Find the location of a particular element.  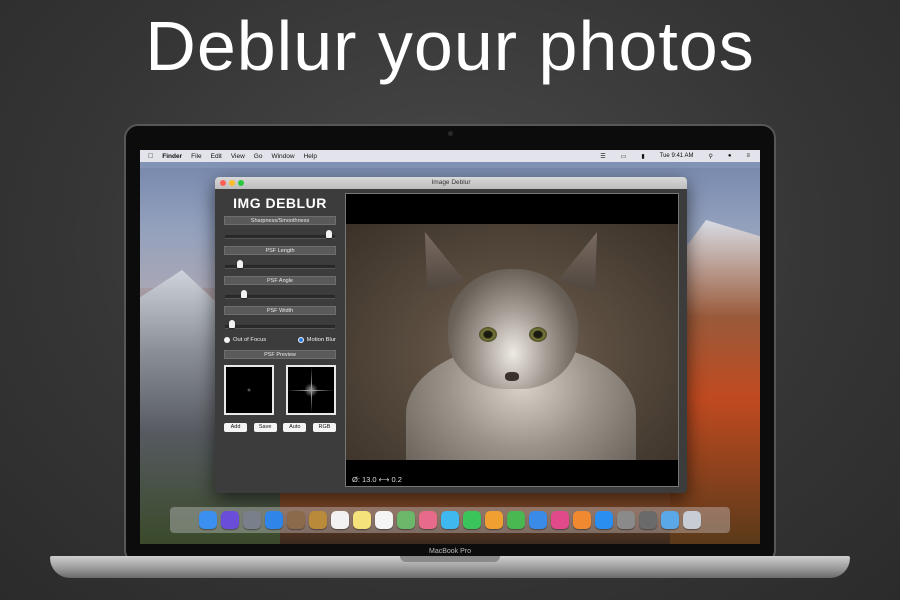

cat-head is located at coordinates (513, 329).